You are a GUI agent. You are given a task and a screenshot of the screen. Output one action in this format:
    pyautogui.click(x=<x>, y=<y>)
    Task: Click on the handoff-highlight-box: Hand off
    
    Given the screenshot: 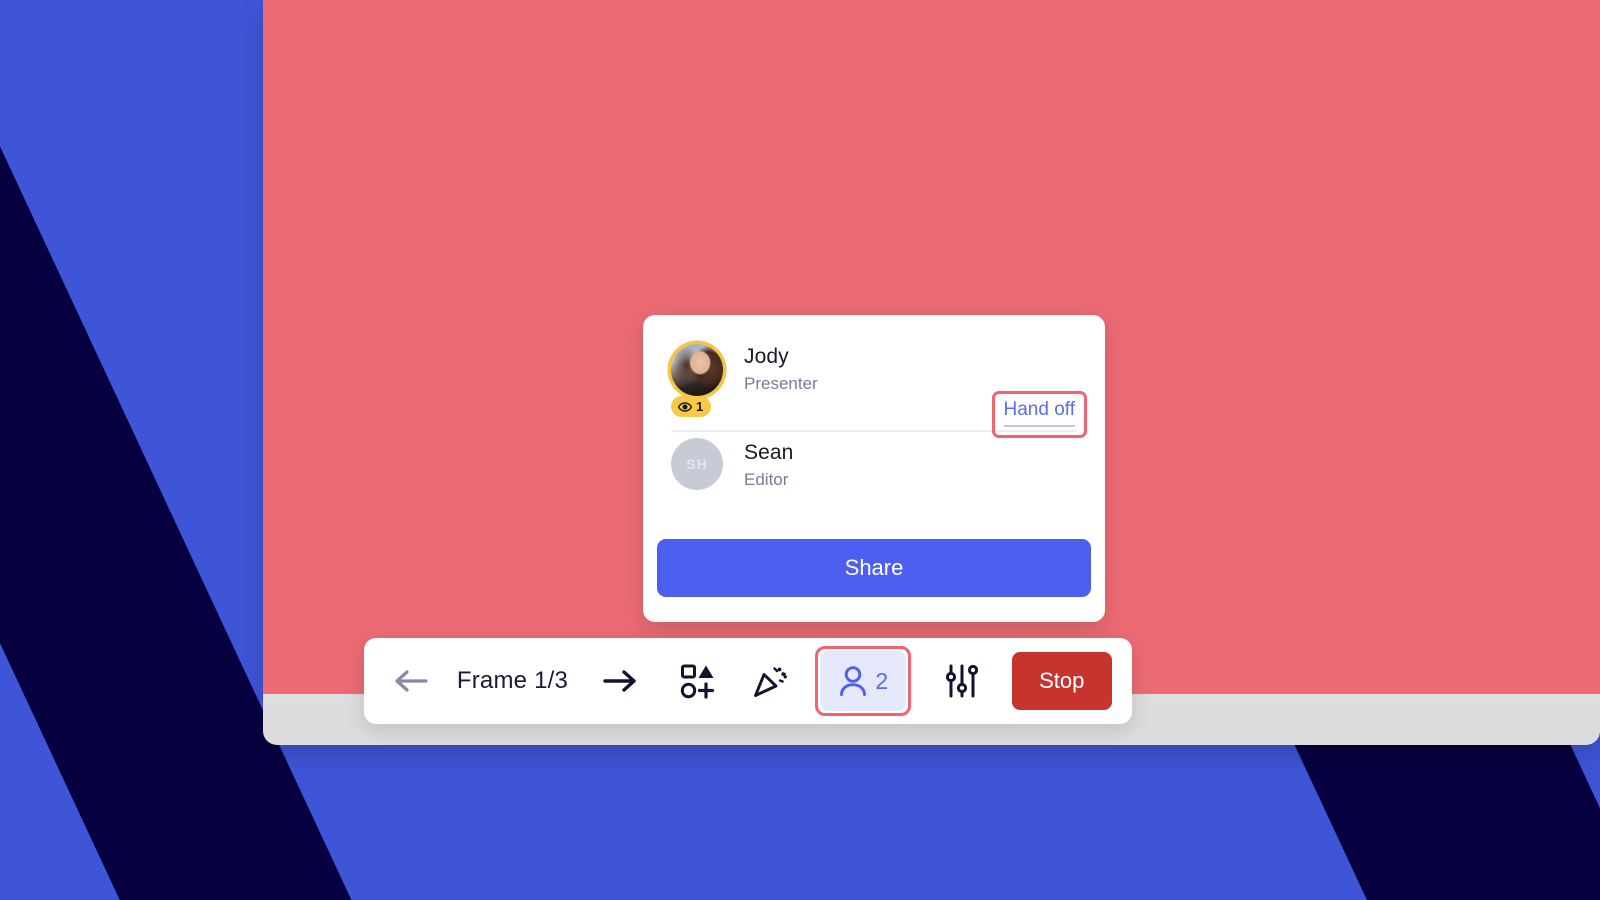 What is the action you would take?
    pyautogui.click(x=1039, y=414)
    